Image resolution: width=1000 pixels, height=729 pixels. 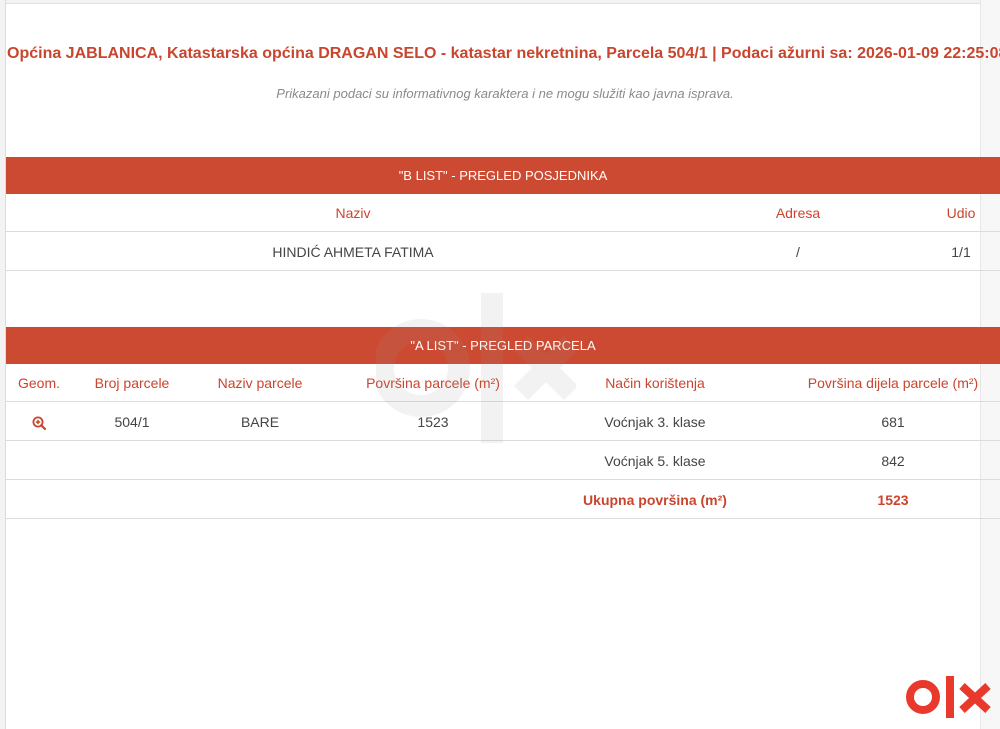 I want to click on parcel-area: 1523, so click(x=433, y=422).